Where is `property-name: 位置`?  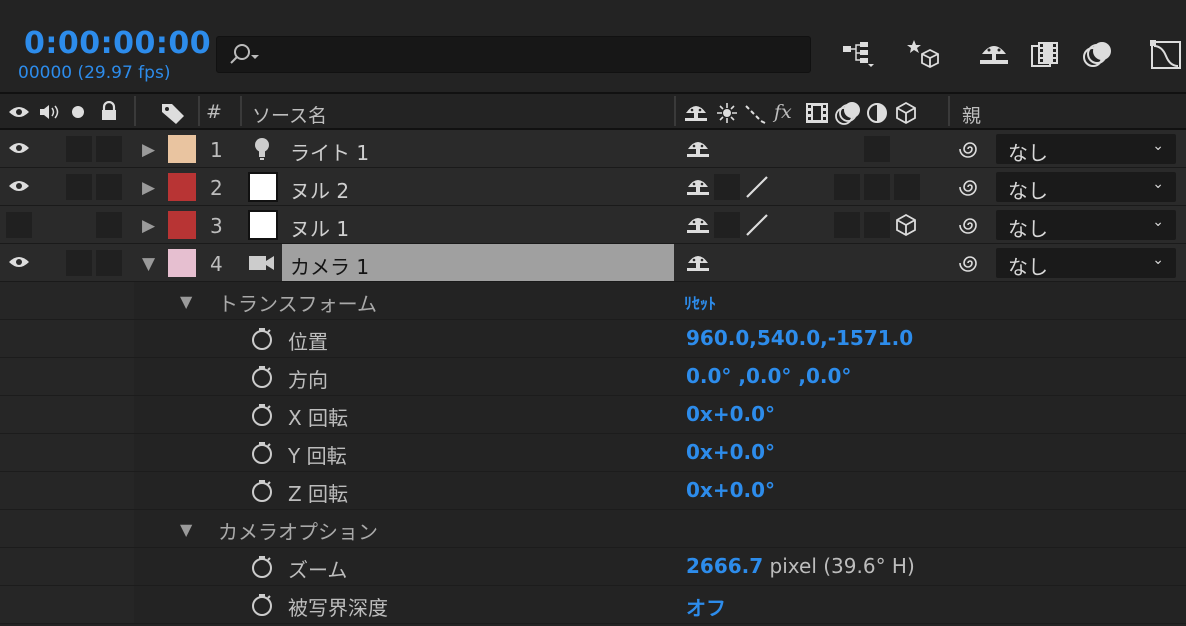
property-name: 位置 is located at coordinates (308, 342).